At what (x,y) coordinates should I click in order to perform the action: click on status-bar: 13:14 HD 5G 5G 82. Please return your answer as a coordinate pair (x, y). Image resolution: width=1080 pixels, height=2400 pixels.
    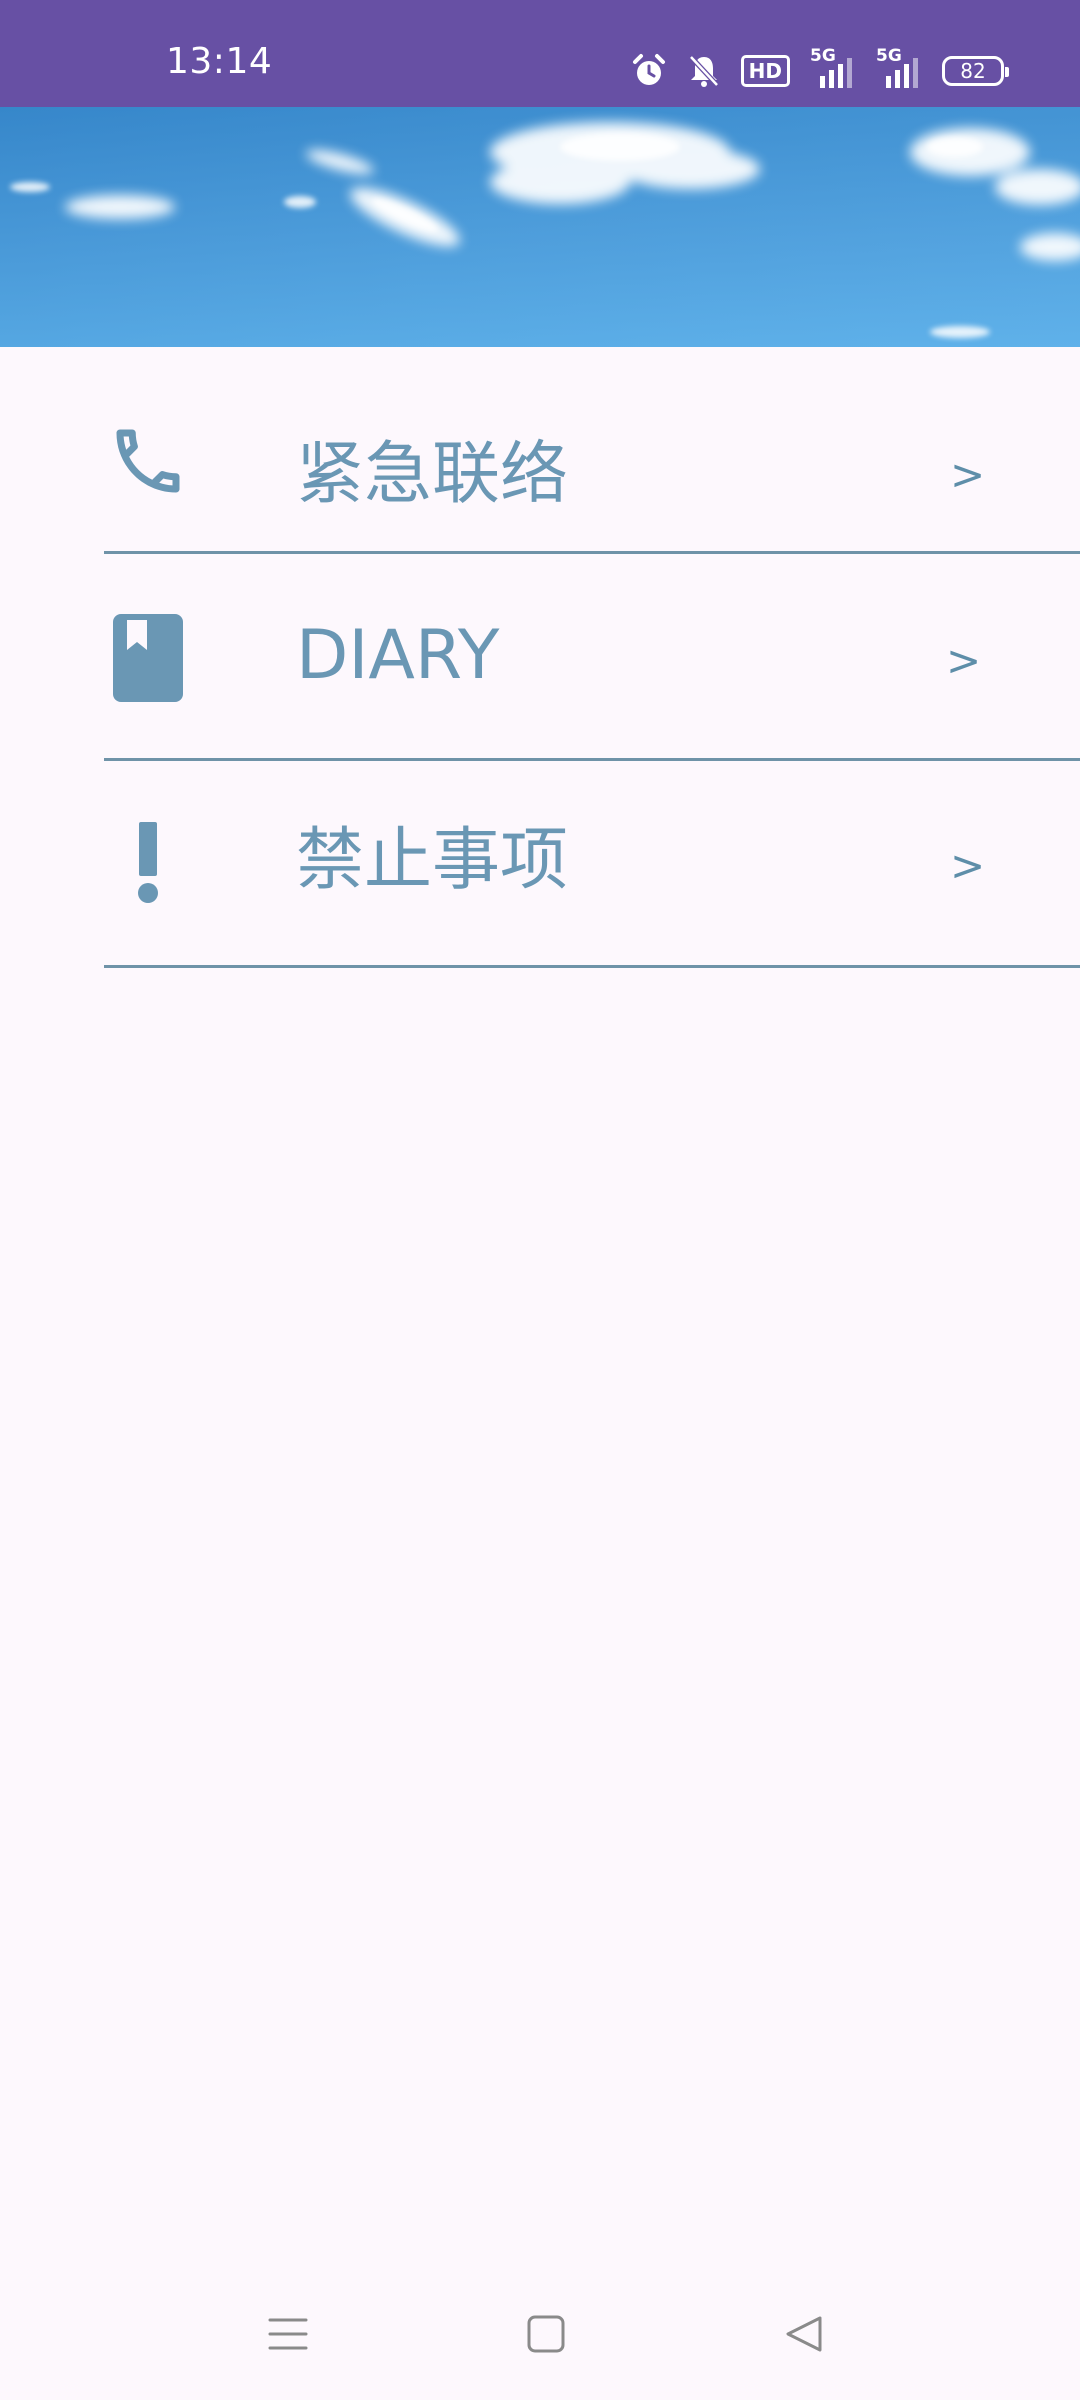
    Looking at the image, I should click on (540, 53).